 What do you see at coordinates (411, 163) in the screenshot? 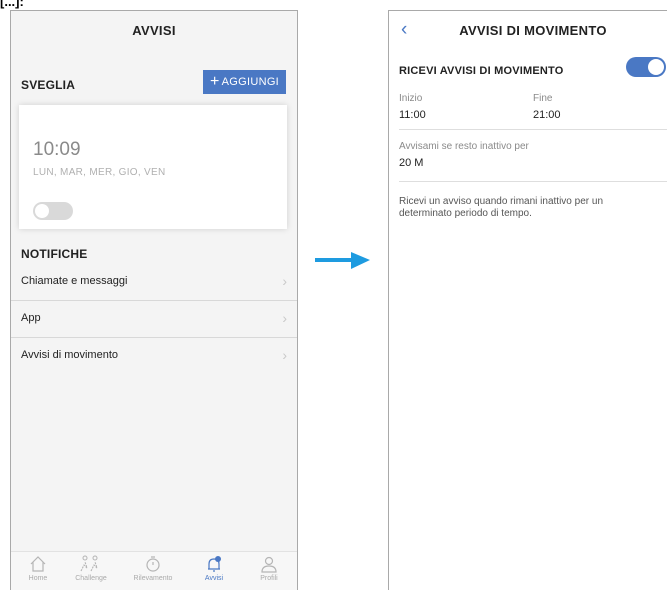
I see `inactive-value: 20 M` at bounding box center [411, 163].